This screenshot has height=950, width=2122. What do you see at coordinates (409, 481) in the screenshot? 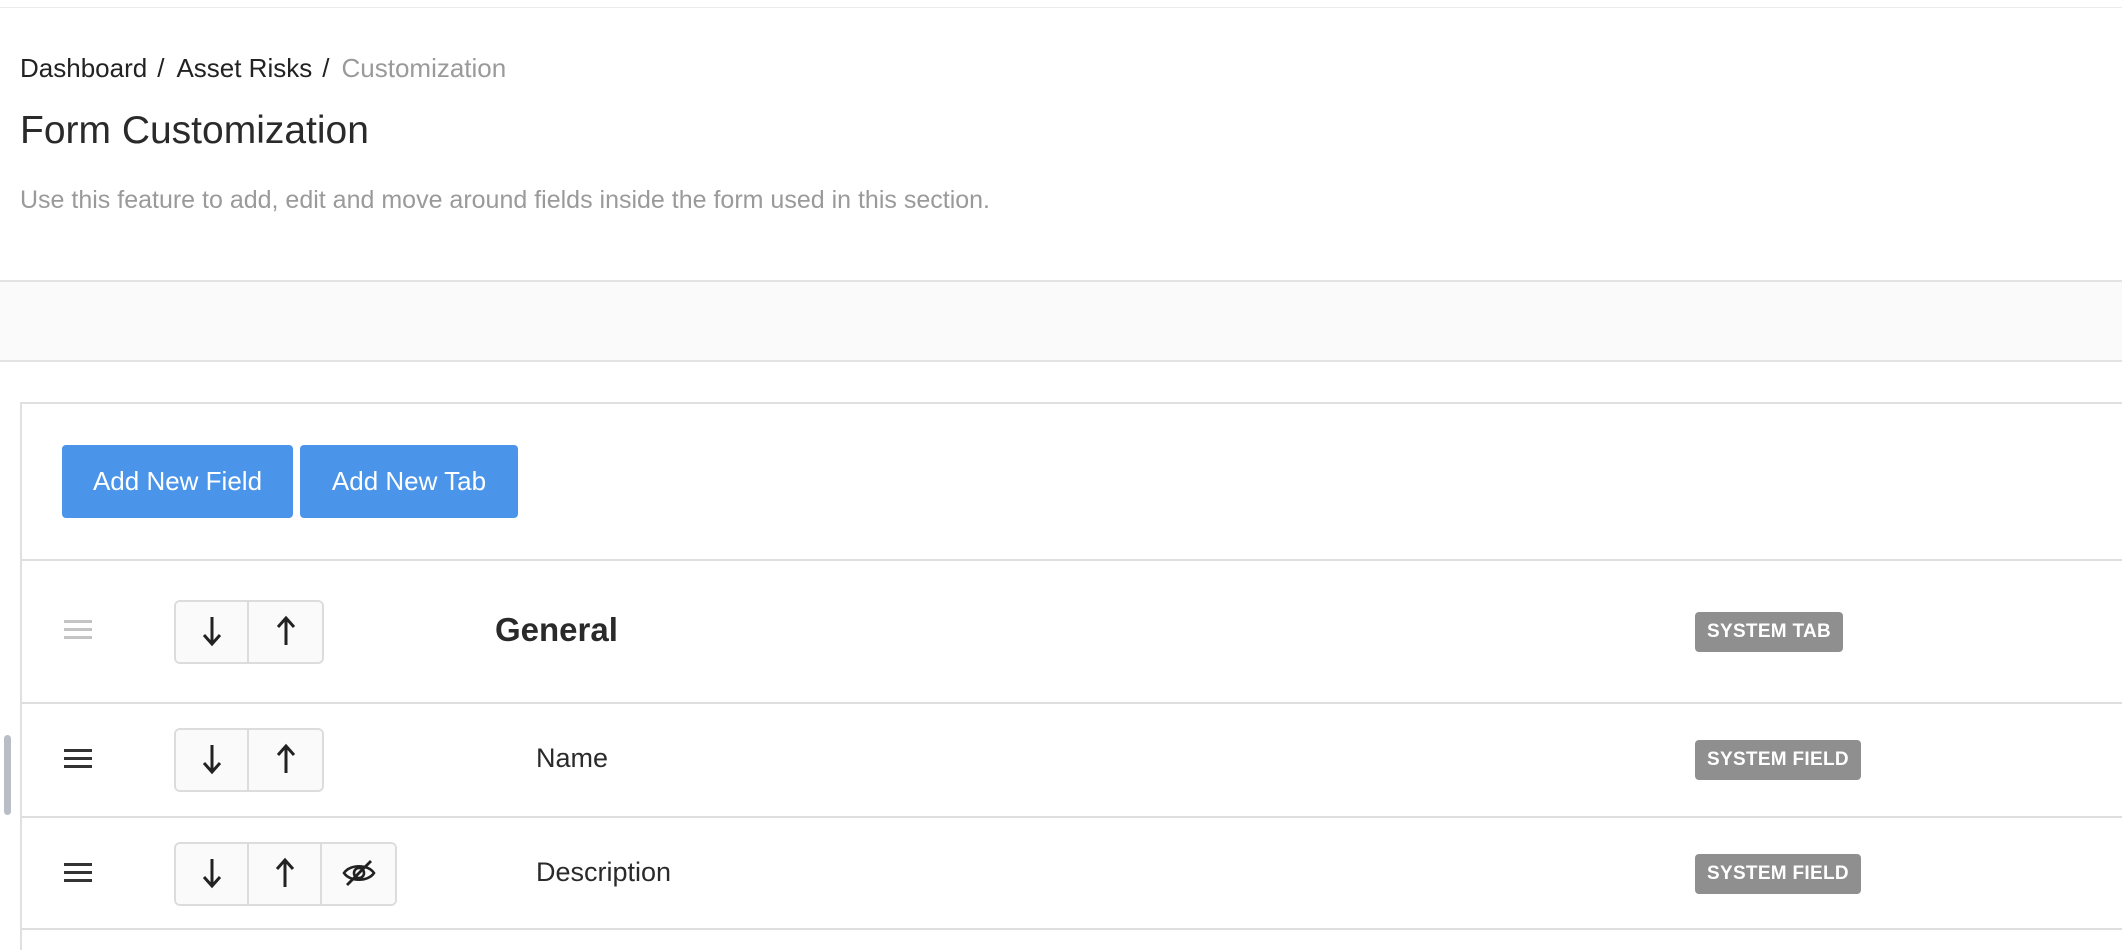
I see `add-new-tab-button: Add New Tab` at bounding box center [409, 481].